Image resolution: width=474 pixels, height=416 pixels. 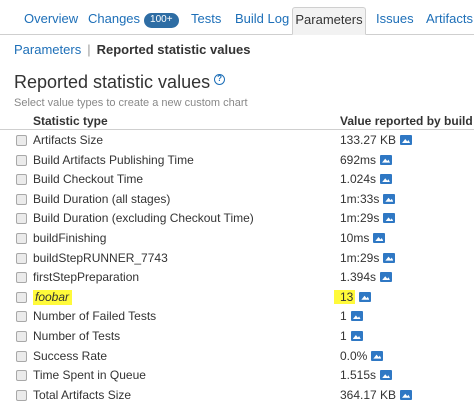 I want to click on column-header-statistic-type: Statistic type, so click(x=70, y=121).